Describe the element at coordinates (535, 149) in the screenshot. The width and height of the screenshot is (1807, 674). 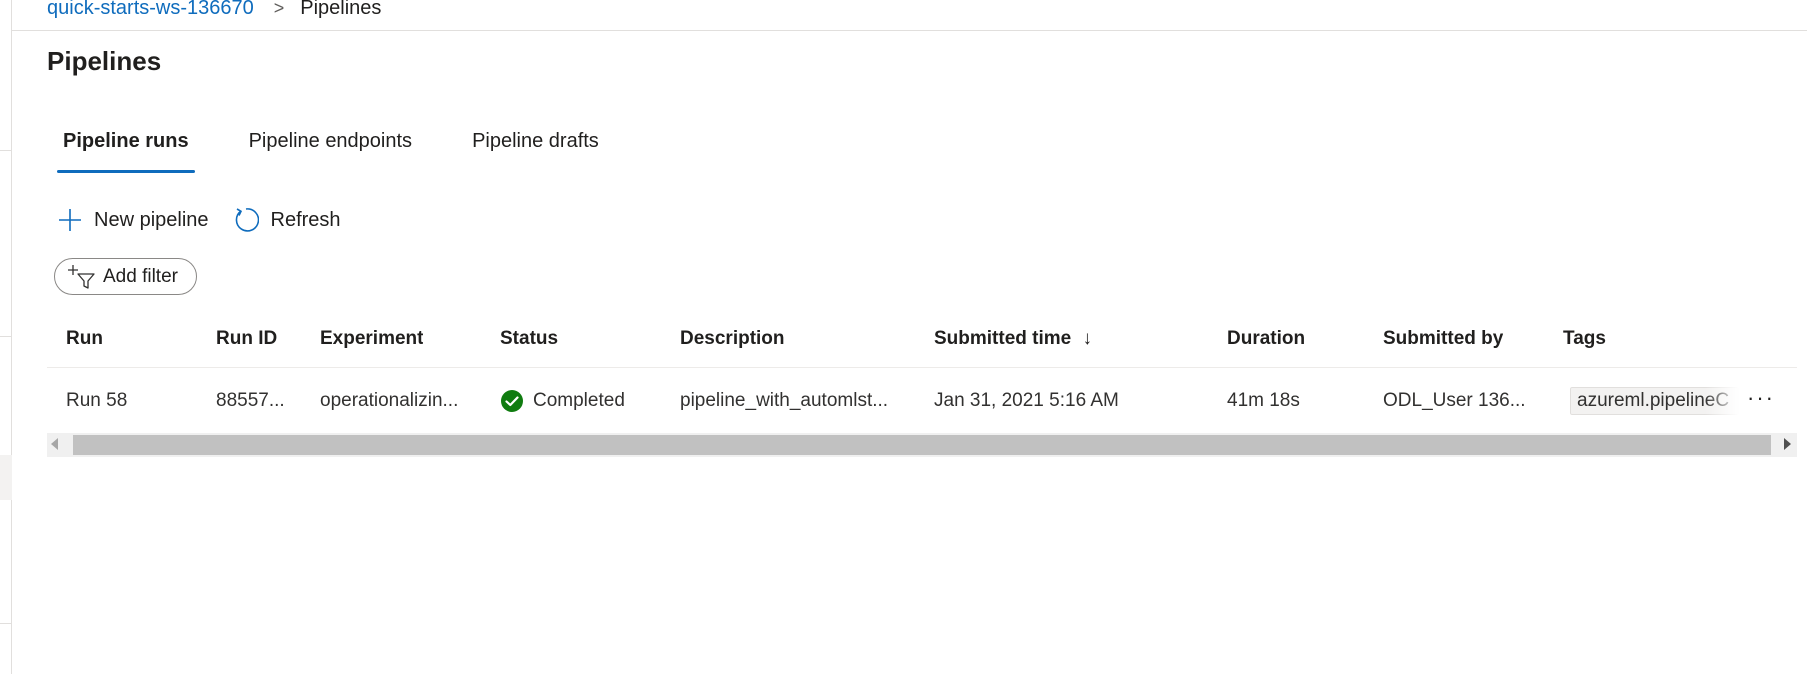
I see `tab-pipeline-drafts: Pipeline drafts` at that location.